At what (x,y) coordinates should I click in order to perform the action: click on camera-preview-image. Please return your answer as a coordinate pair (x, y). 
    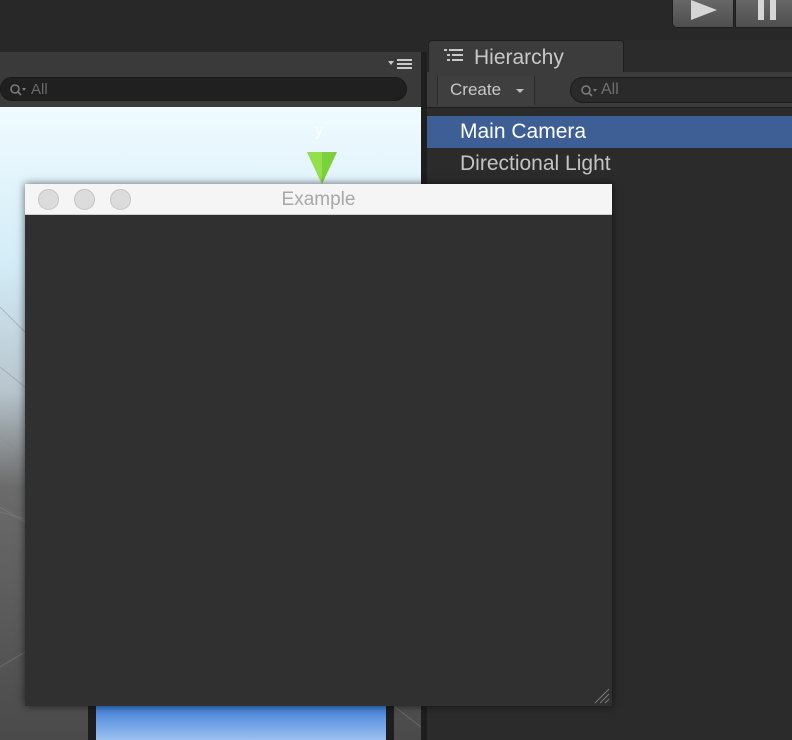
    Looking at the image, I should click on (241, 723).